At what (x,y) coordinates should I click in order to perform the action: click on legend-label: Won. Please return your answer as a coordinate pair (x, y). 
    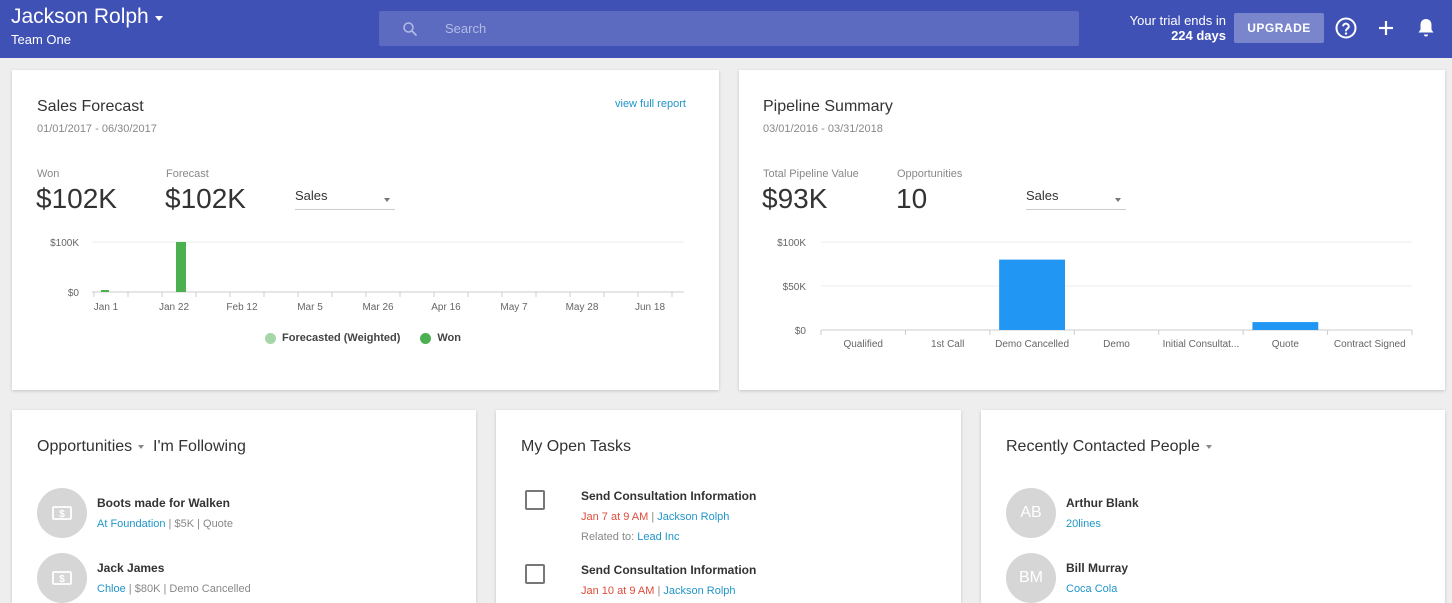
    Looking at the image, I should click on (449, 338).